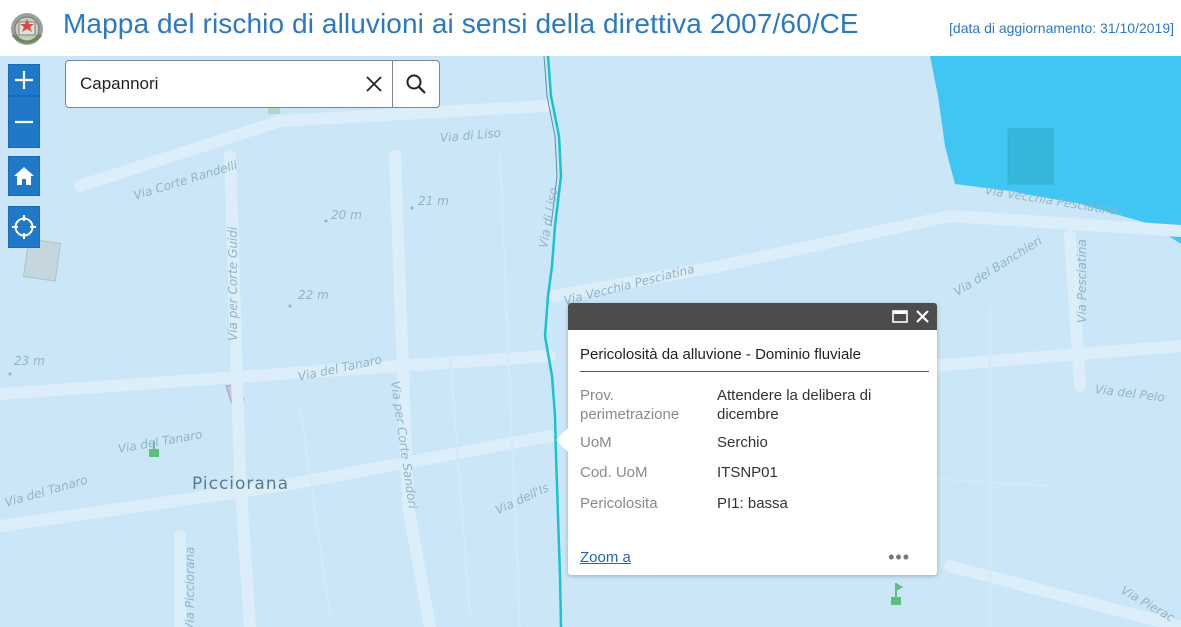 The image size is (1181, 627). What do you see at coordinates (596, 442) in the screenshot?
I see `attribute-key: UoM` at bounding box center [596, 442].